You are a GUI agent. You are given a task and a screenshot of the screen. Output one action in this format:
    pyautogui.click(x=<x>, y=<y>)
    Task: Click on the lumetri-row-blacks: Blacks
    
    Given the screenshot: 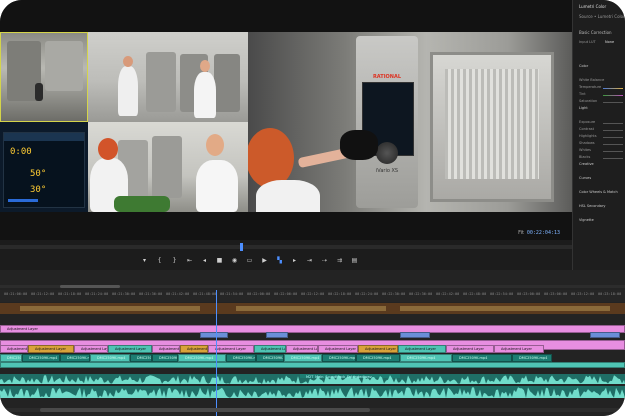 What is the action you would take?
    pyautogui.click(x=584, y=157)
    